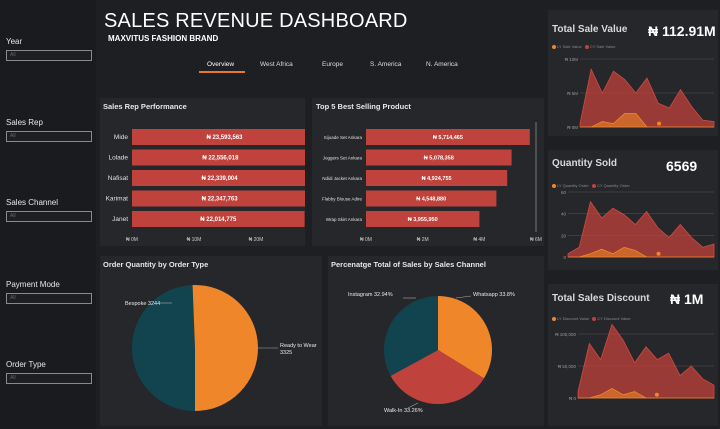 The image size is (720, 429). What do you see at coordinates (564, 257) in the screenshot?
I see `y-tick-label: 0` at bounding box center [564, 257].